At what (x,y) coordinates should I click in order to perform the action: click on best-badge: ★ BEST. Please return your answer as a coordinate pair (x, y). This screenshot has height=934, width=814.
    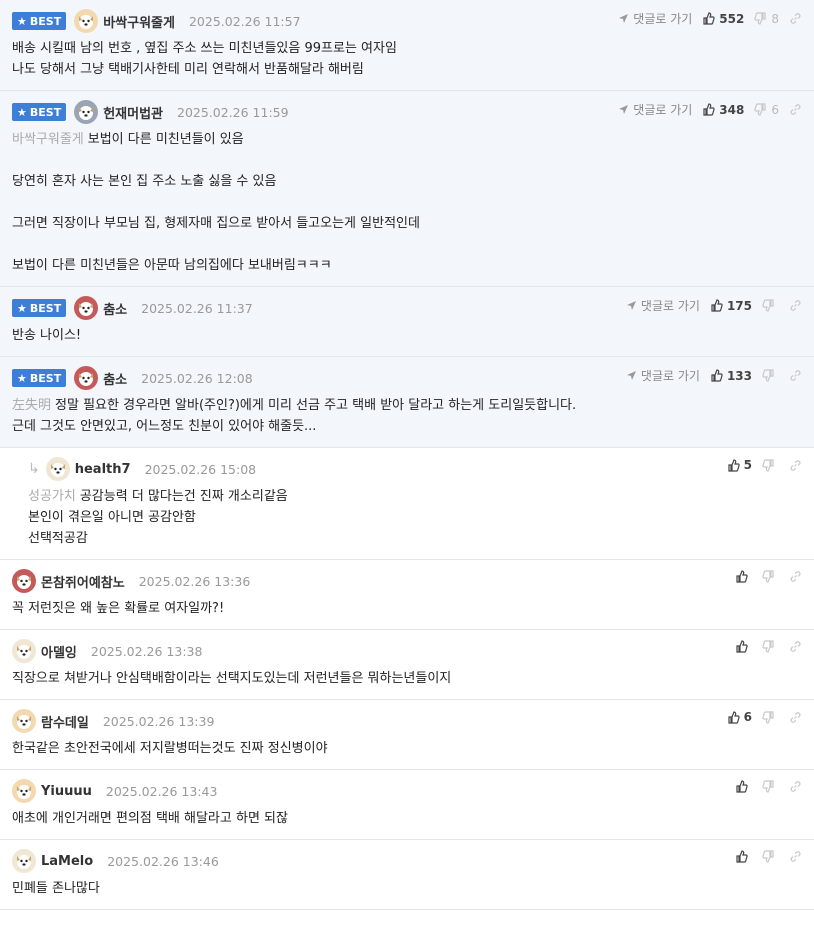
    Looking at the image, I should click on (39, 378).